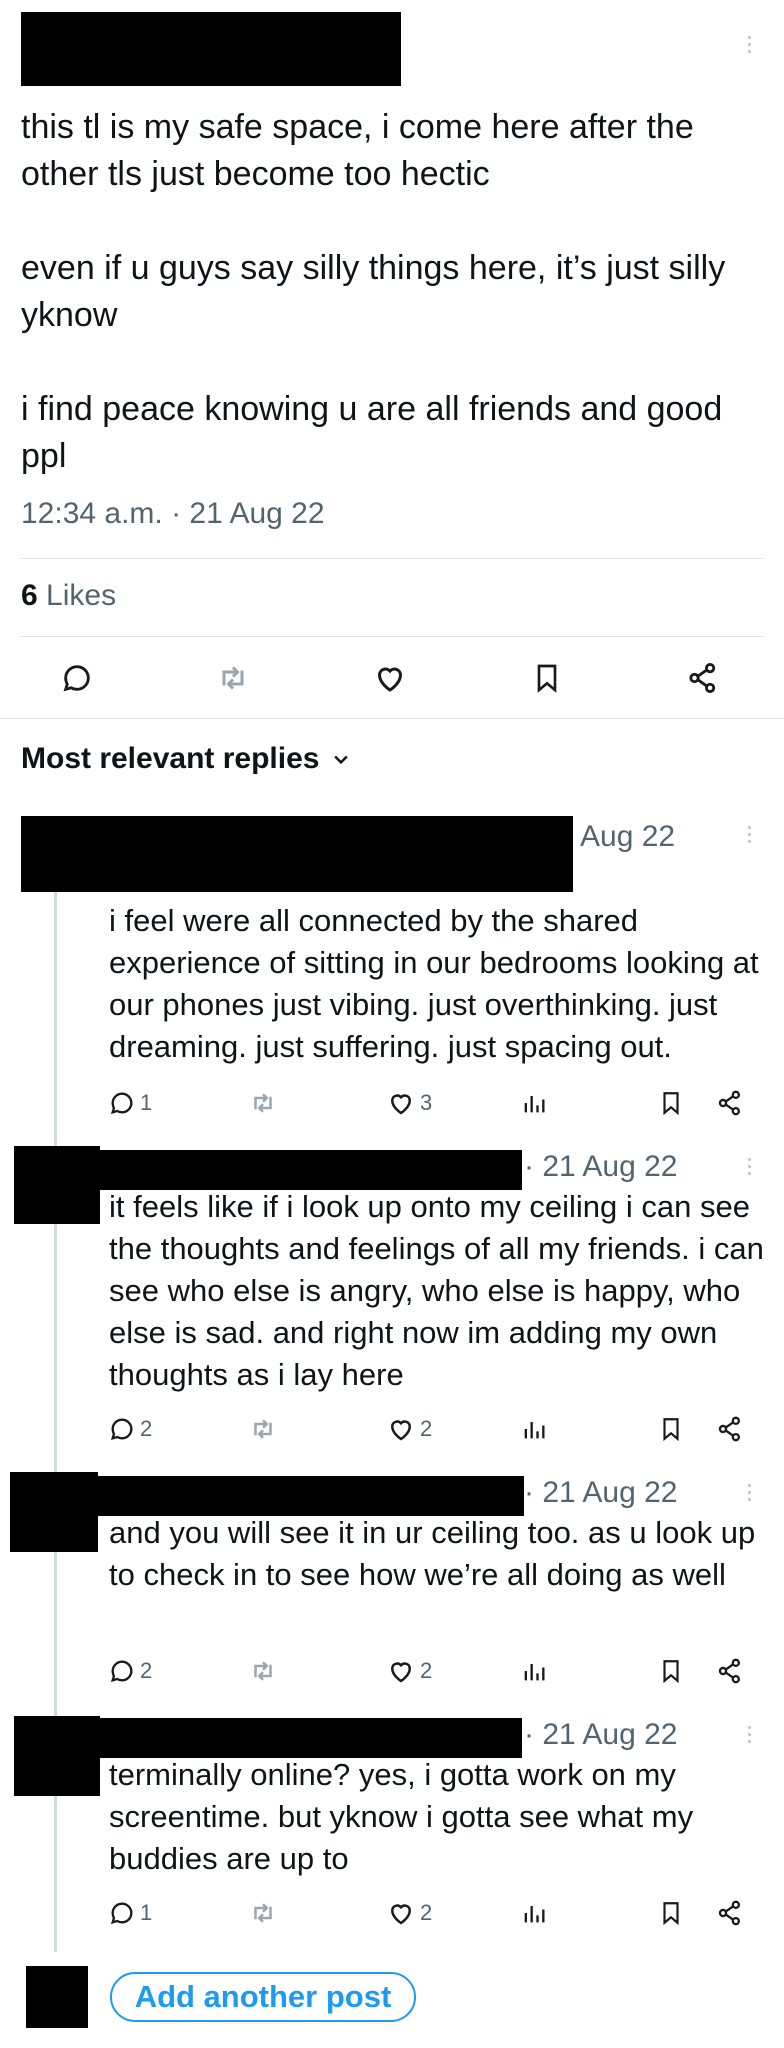 The image size is (784, 2048). What do you see at coordinates (170, 758) in the screenshot?
I see `replies-sort-label: Most relevant replies` at bounding box center [170, 758].